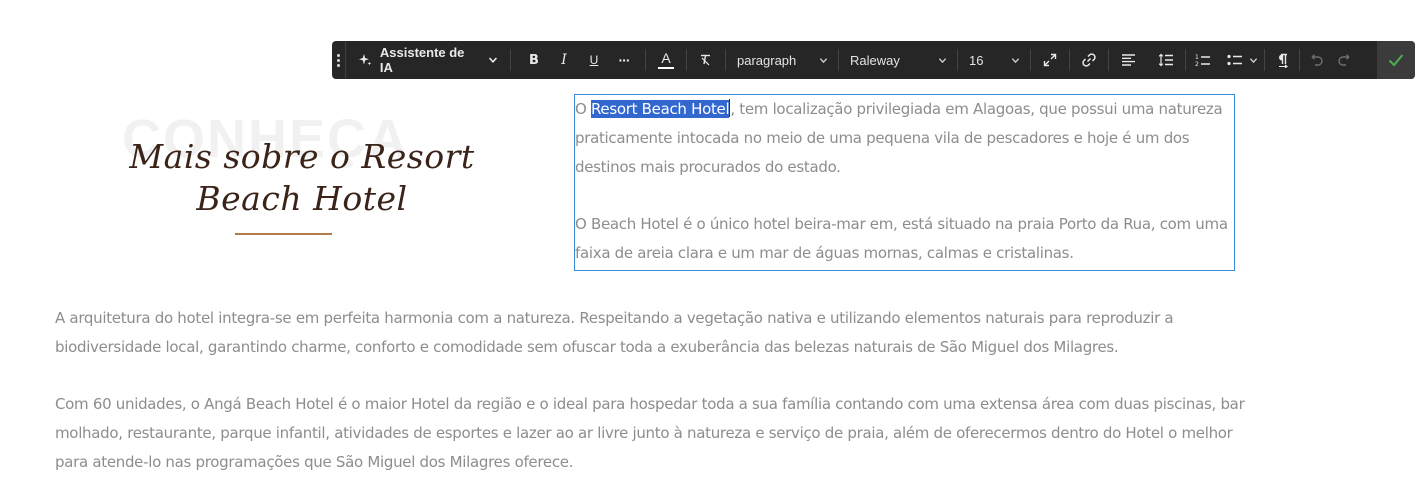 The height and width of the screenshot is (493, 1427). I want to click on underline-button: U, so click(594, 60).